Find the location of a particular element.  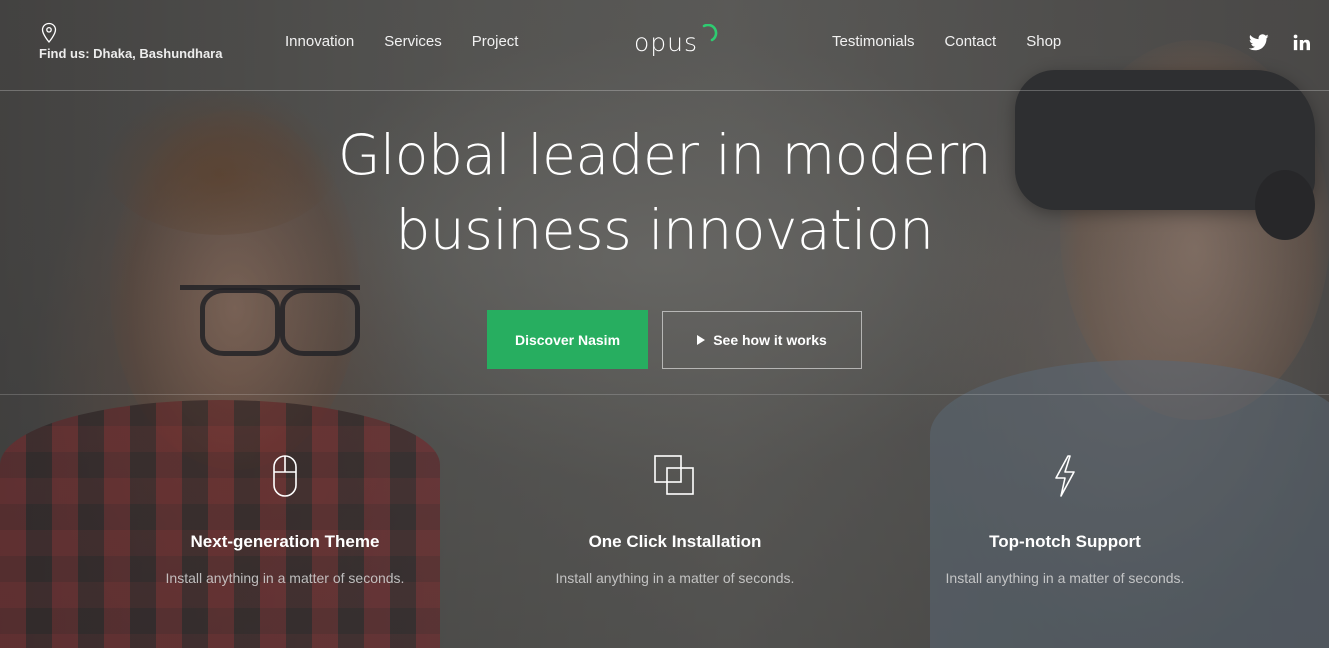

nav-link-innovation: Innovation is located at coordinates (319, 41).